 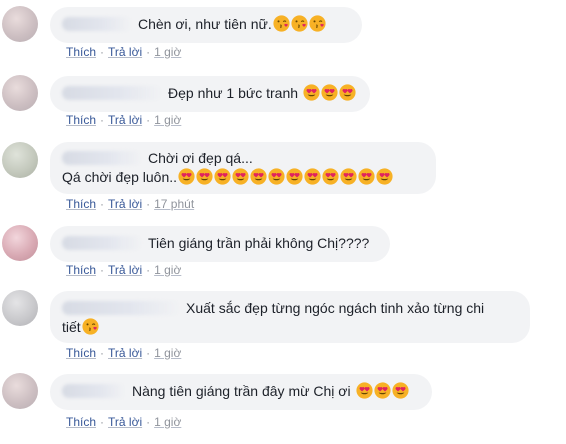 I want to click on comment-text: Chèn ơi, như tiên nữ., so click(x=205, y=24).